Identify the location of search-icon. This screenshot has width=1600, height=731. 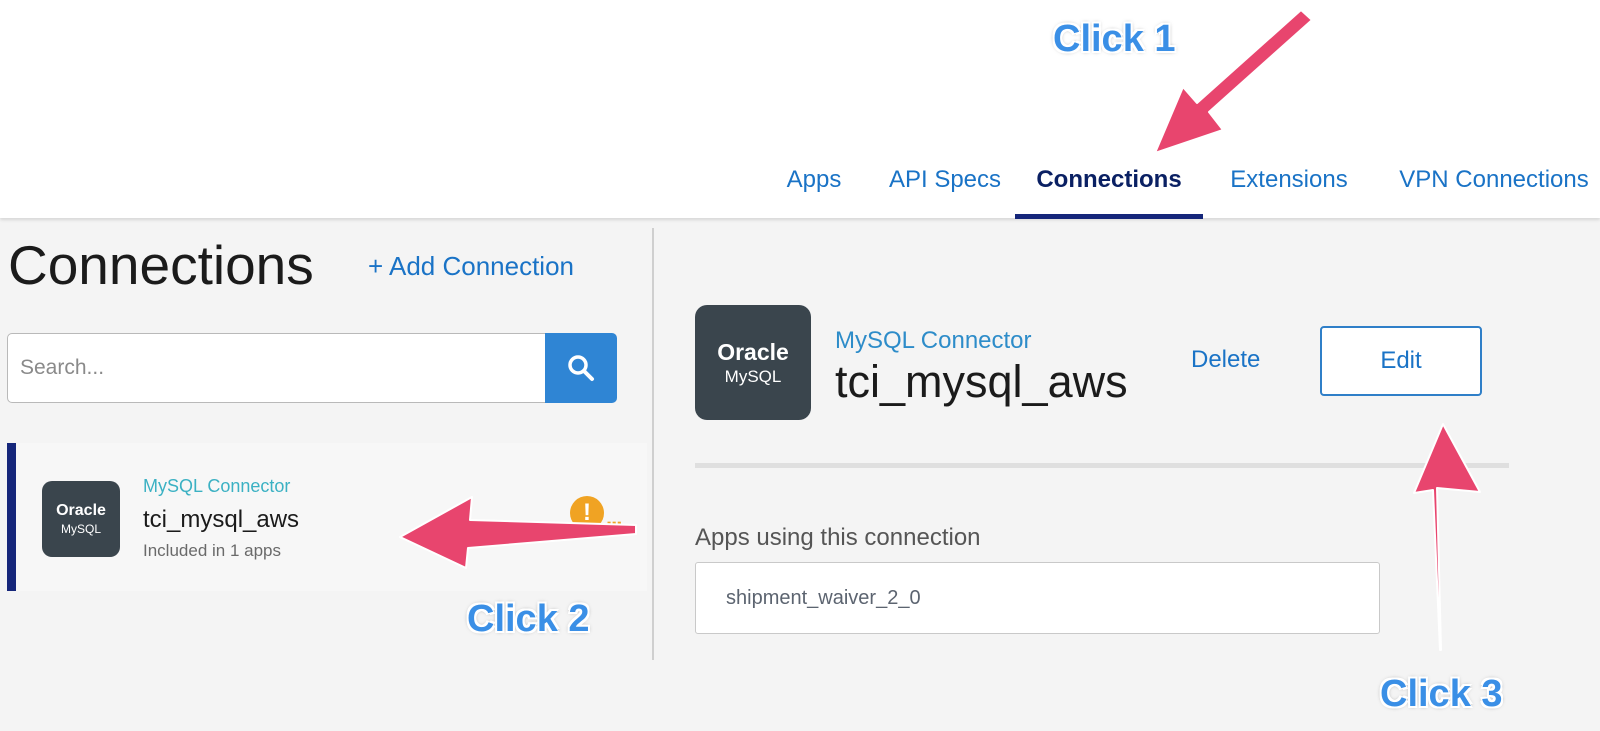
(581, 368).